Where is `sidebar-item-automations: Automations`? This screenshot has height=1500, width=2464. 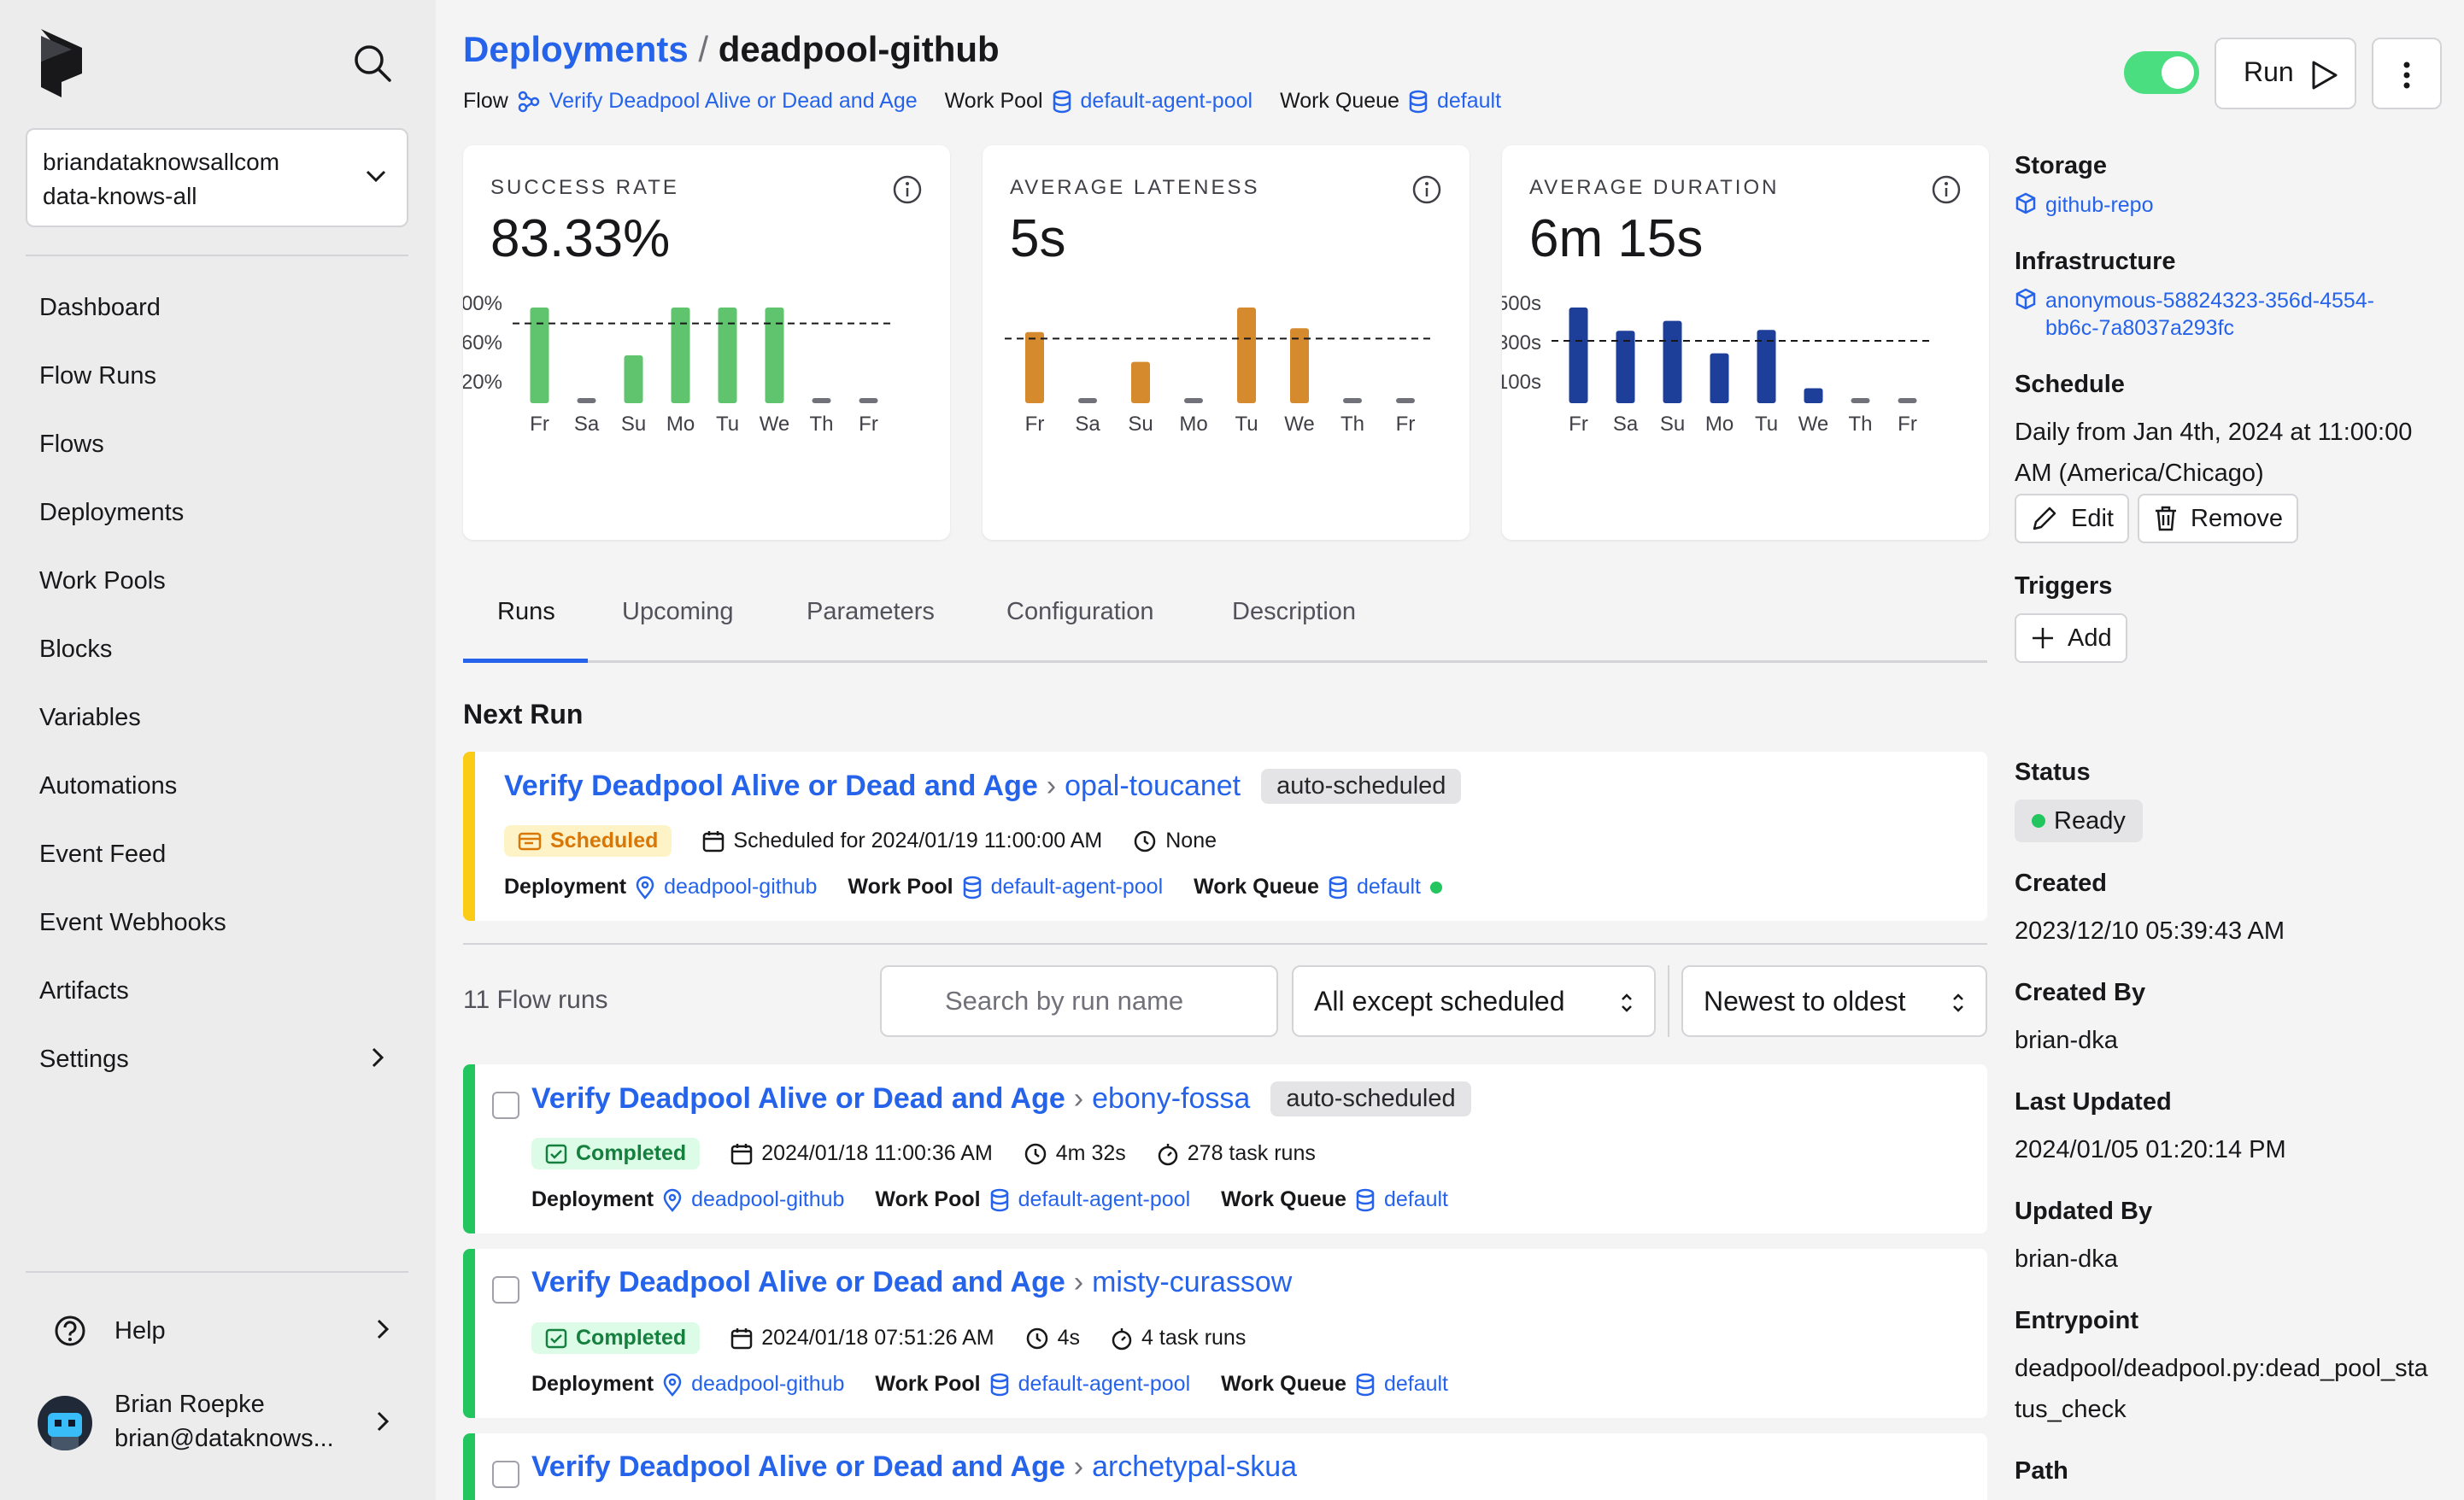 sidebar-item-automations: Automations is located at coordinates (214, 801).